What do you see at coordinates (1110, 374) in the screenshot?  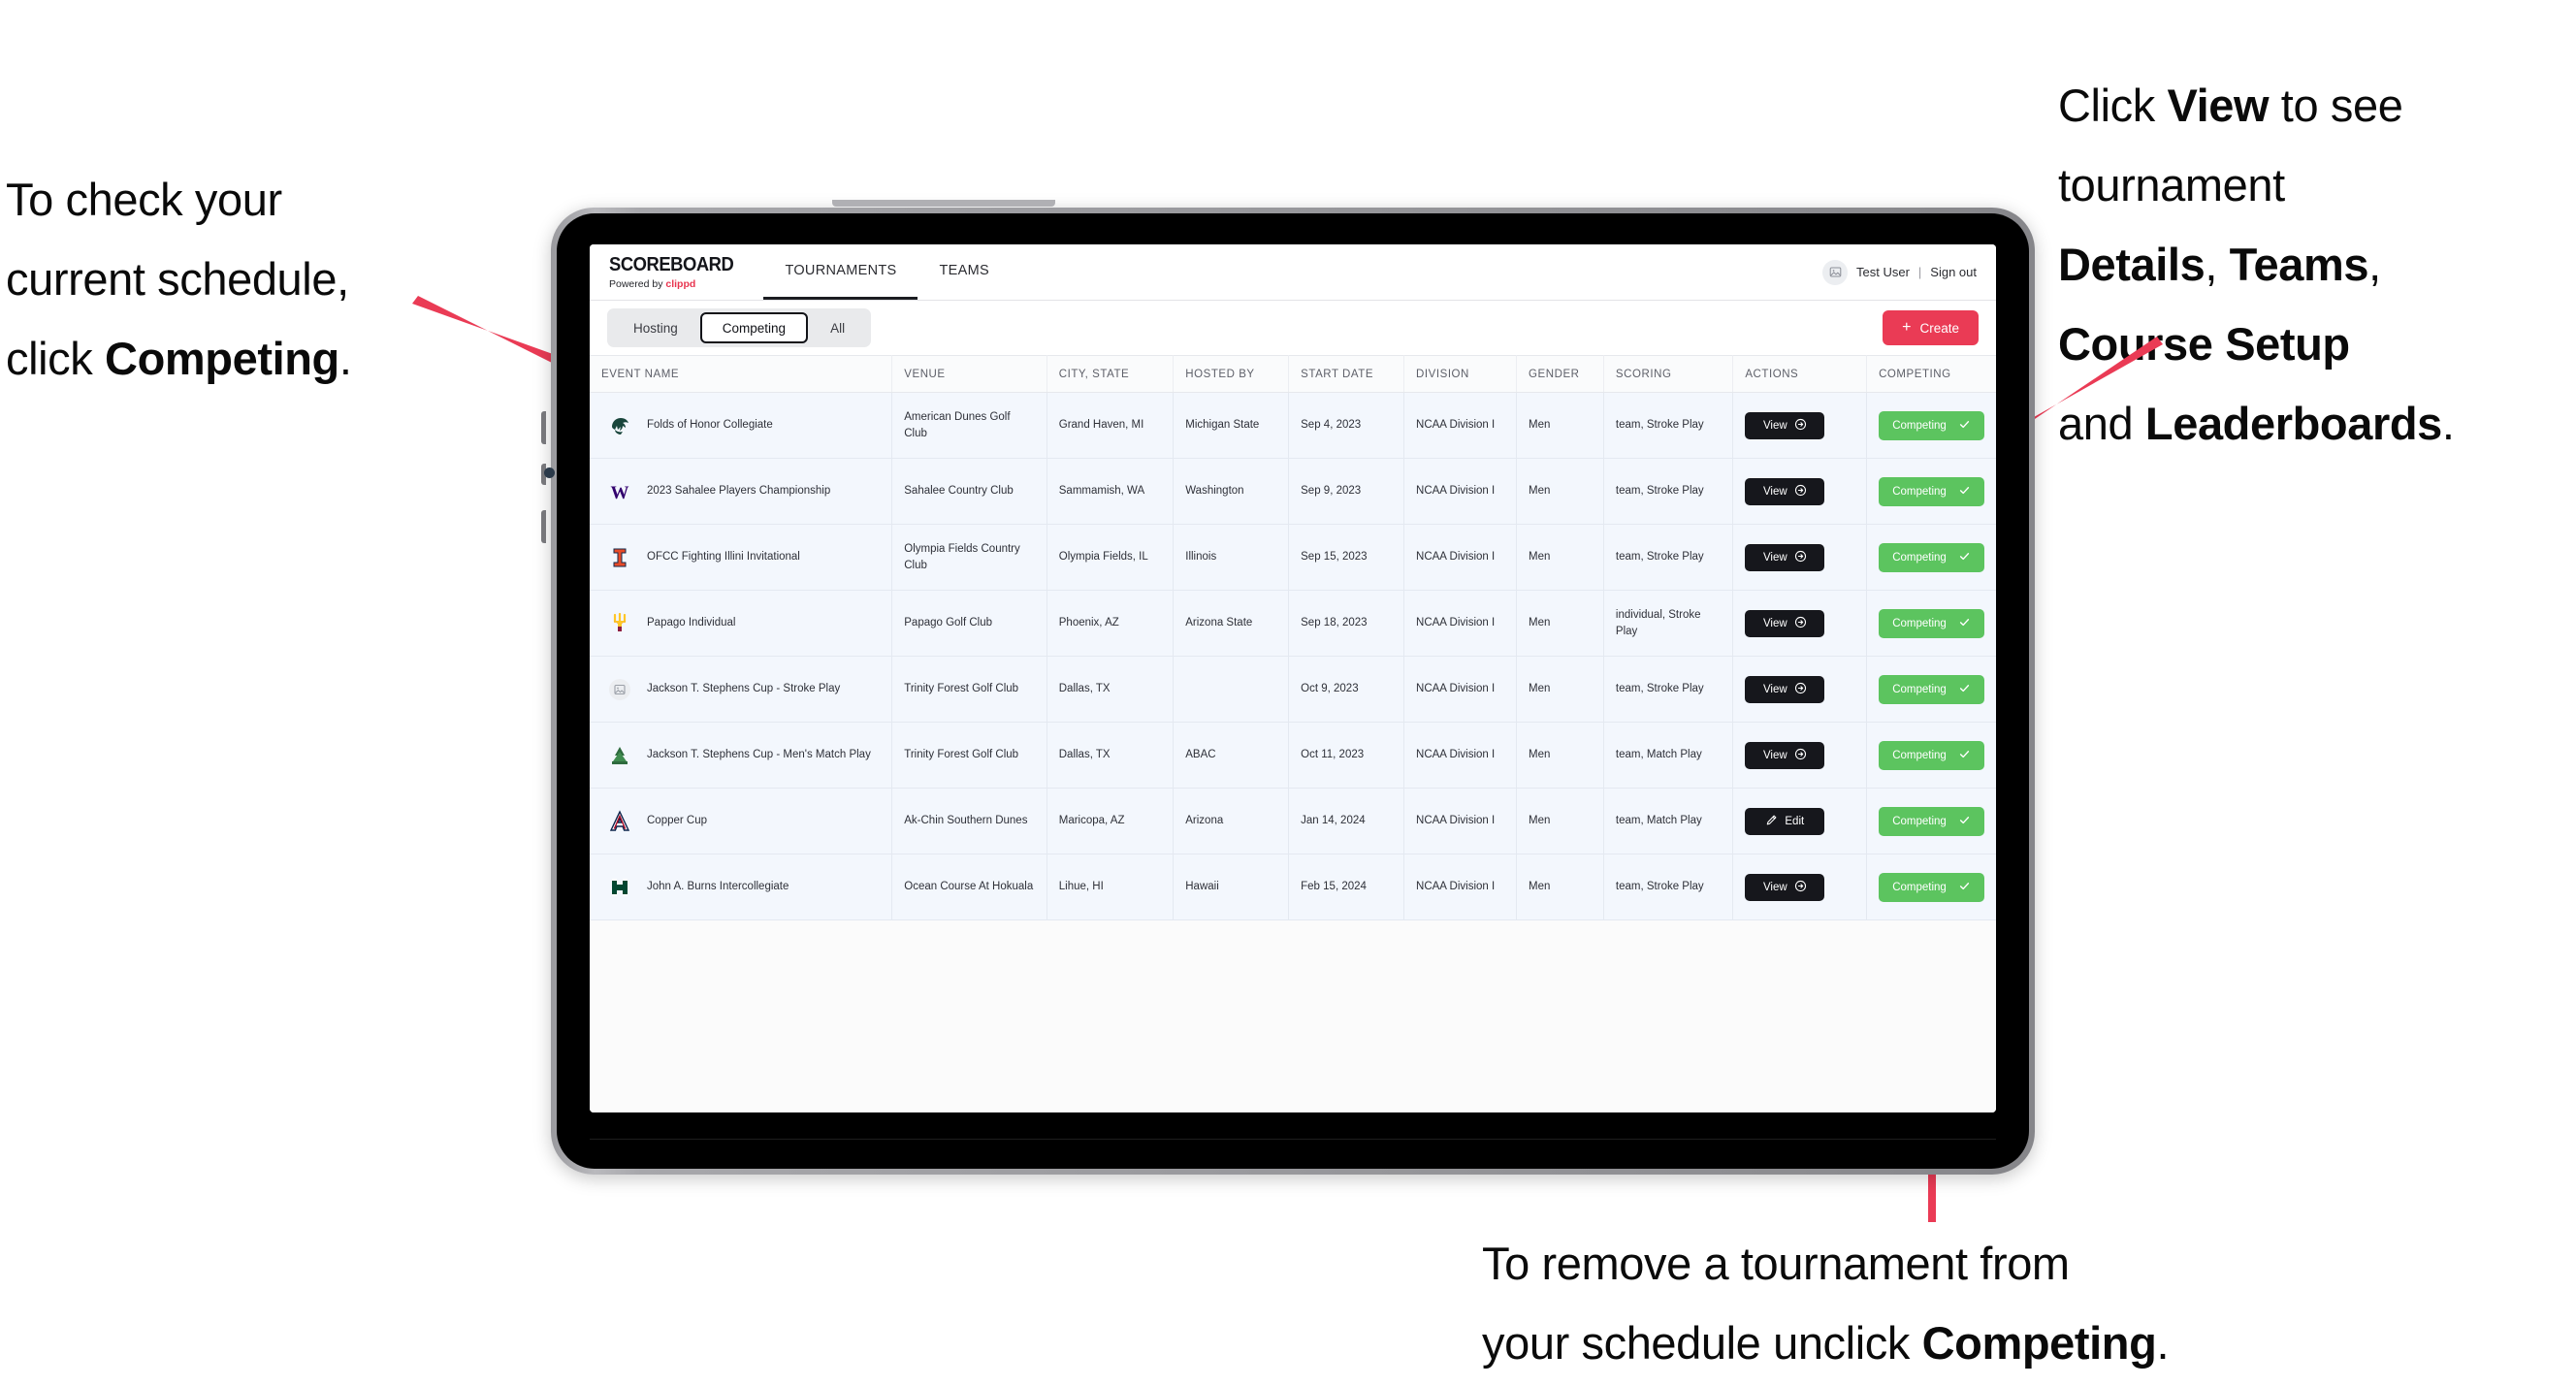 I see `col-city-state: CITY, STATE` at bounding box center [1110, 374].